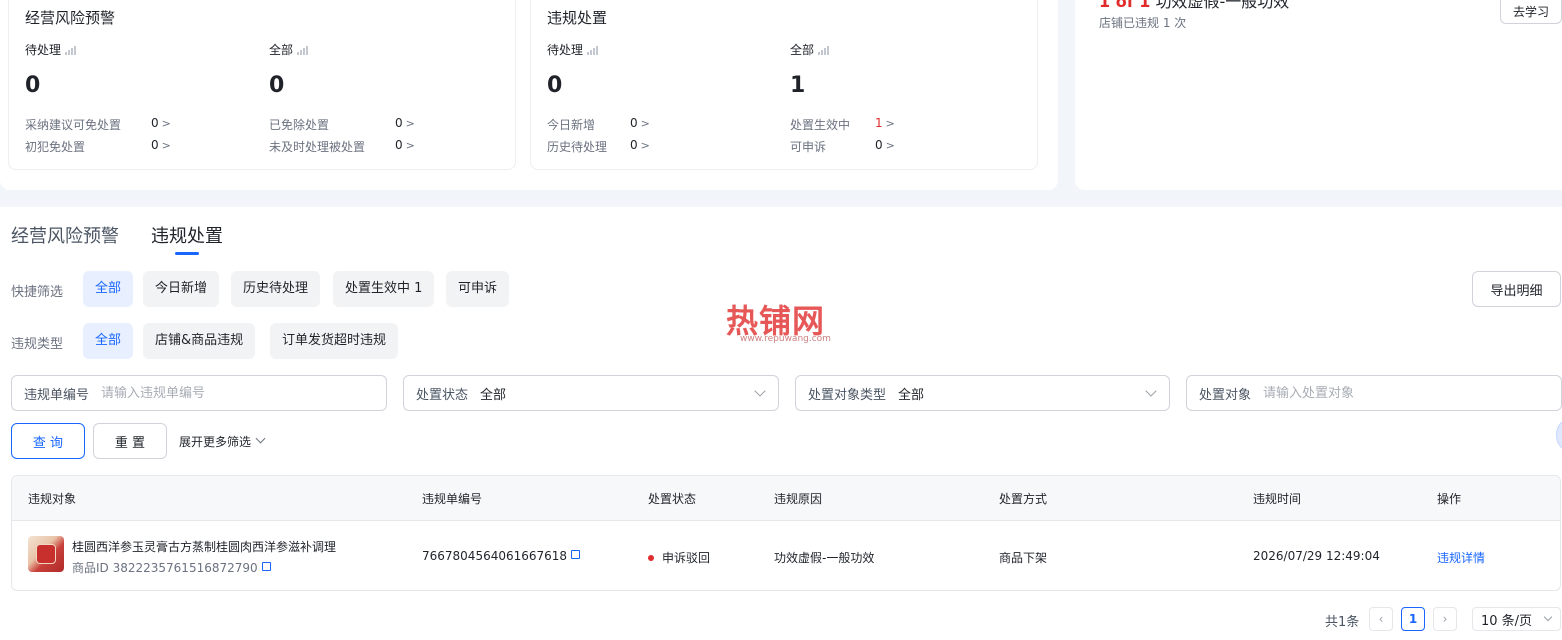  I want to click on method-cell: 商品下架, so click(1023, 558).